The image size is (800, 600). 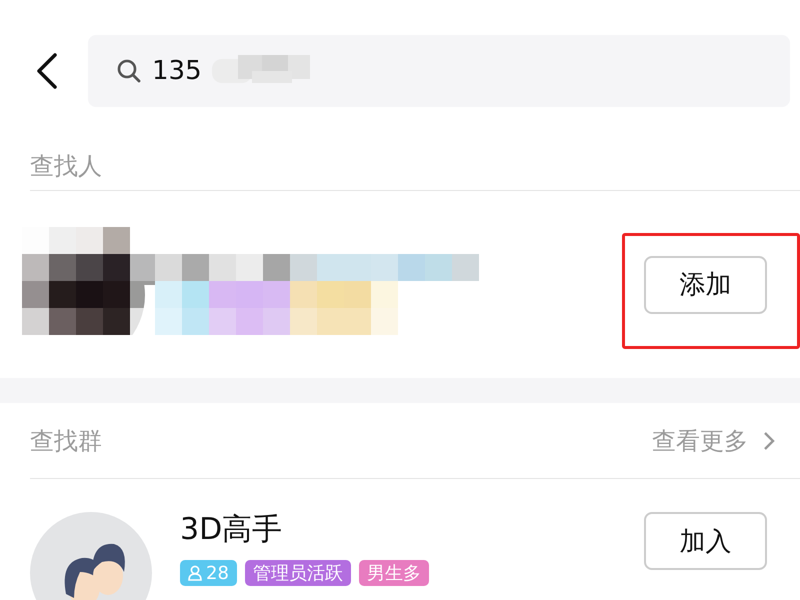 What do you see at coordinates (297, 573) in the screenshot?
I see `group-tag: 管理员活跃` at bounding box center [297, 573].